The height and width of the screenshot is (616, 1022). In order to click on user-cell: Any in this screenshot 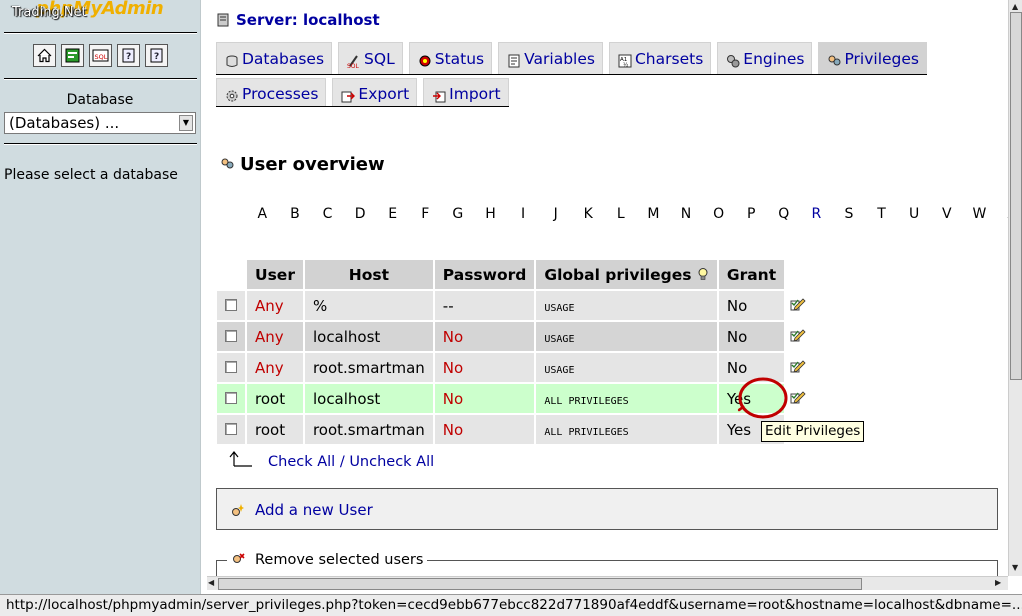, I will do `click(275, 367)`.